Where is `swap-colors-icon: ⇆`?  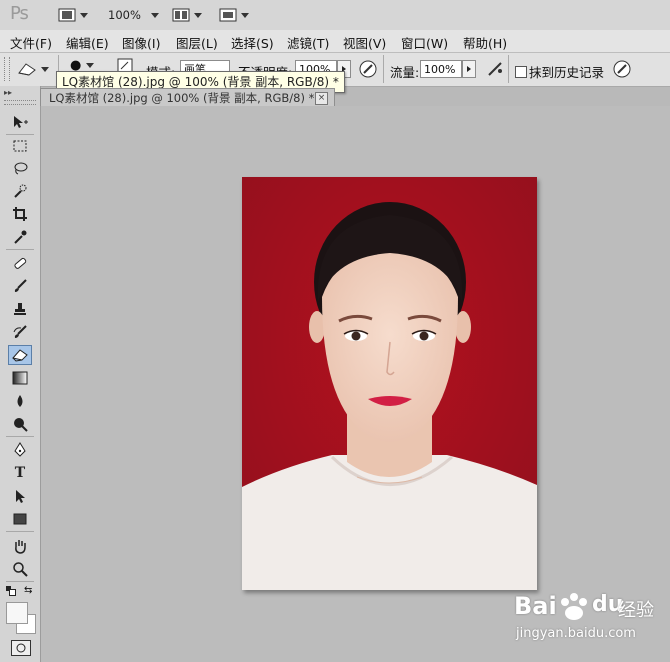 swap-colors-icon: ⇆ is located at coordinates (28, 590).